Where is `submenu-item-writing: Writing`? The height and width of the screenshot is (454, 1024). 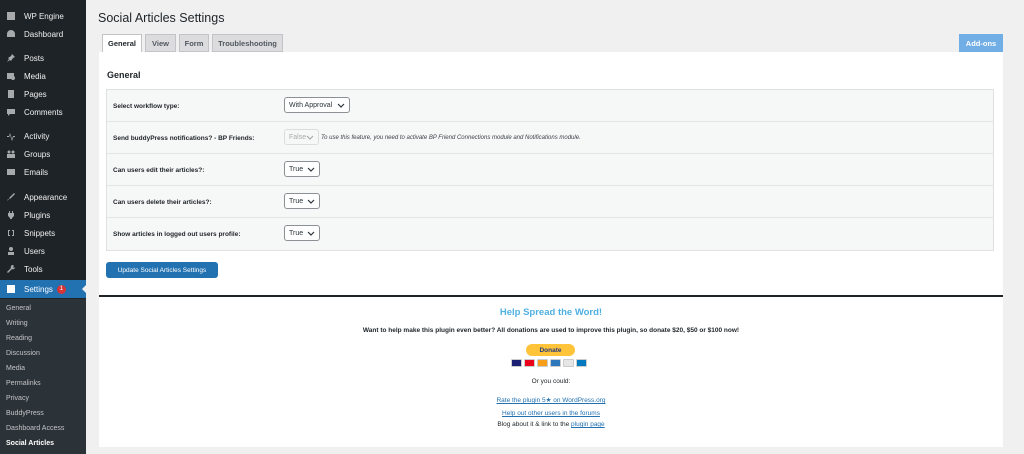
submenu-item-writing: Writing is located at coordinates (17, 323).